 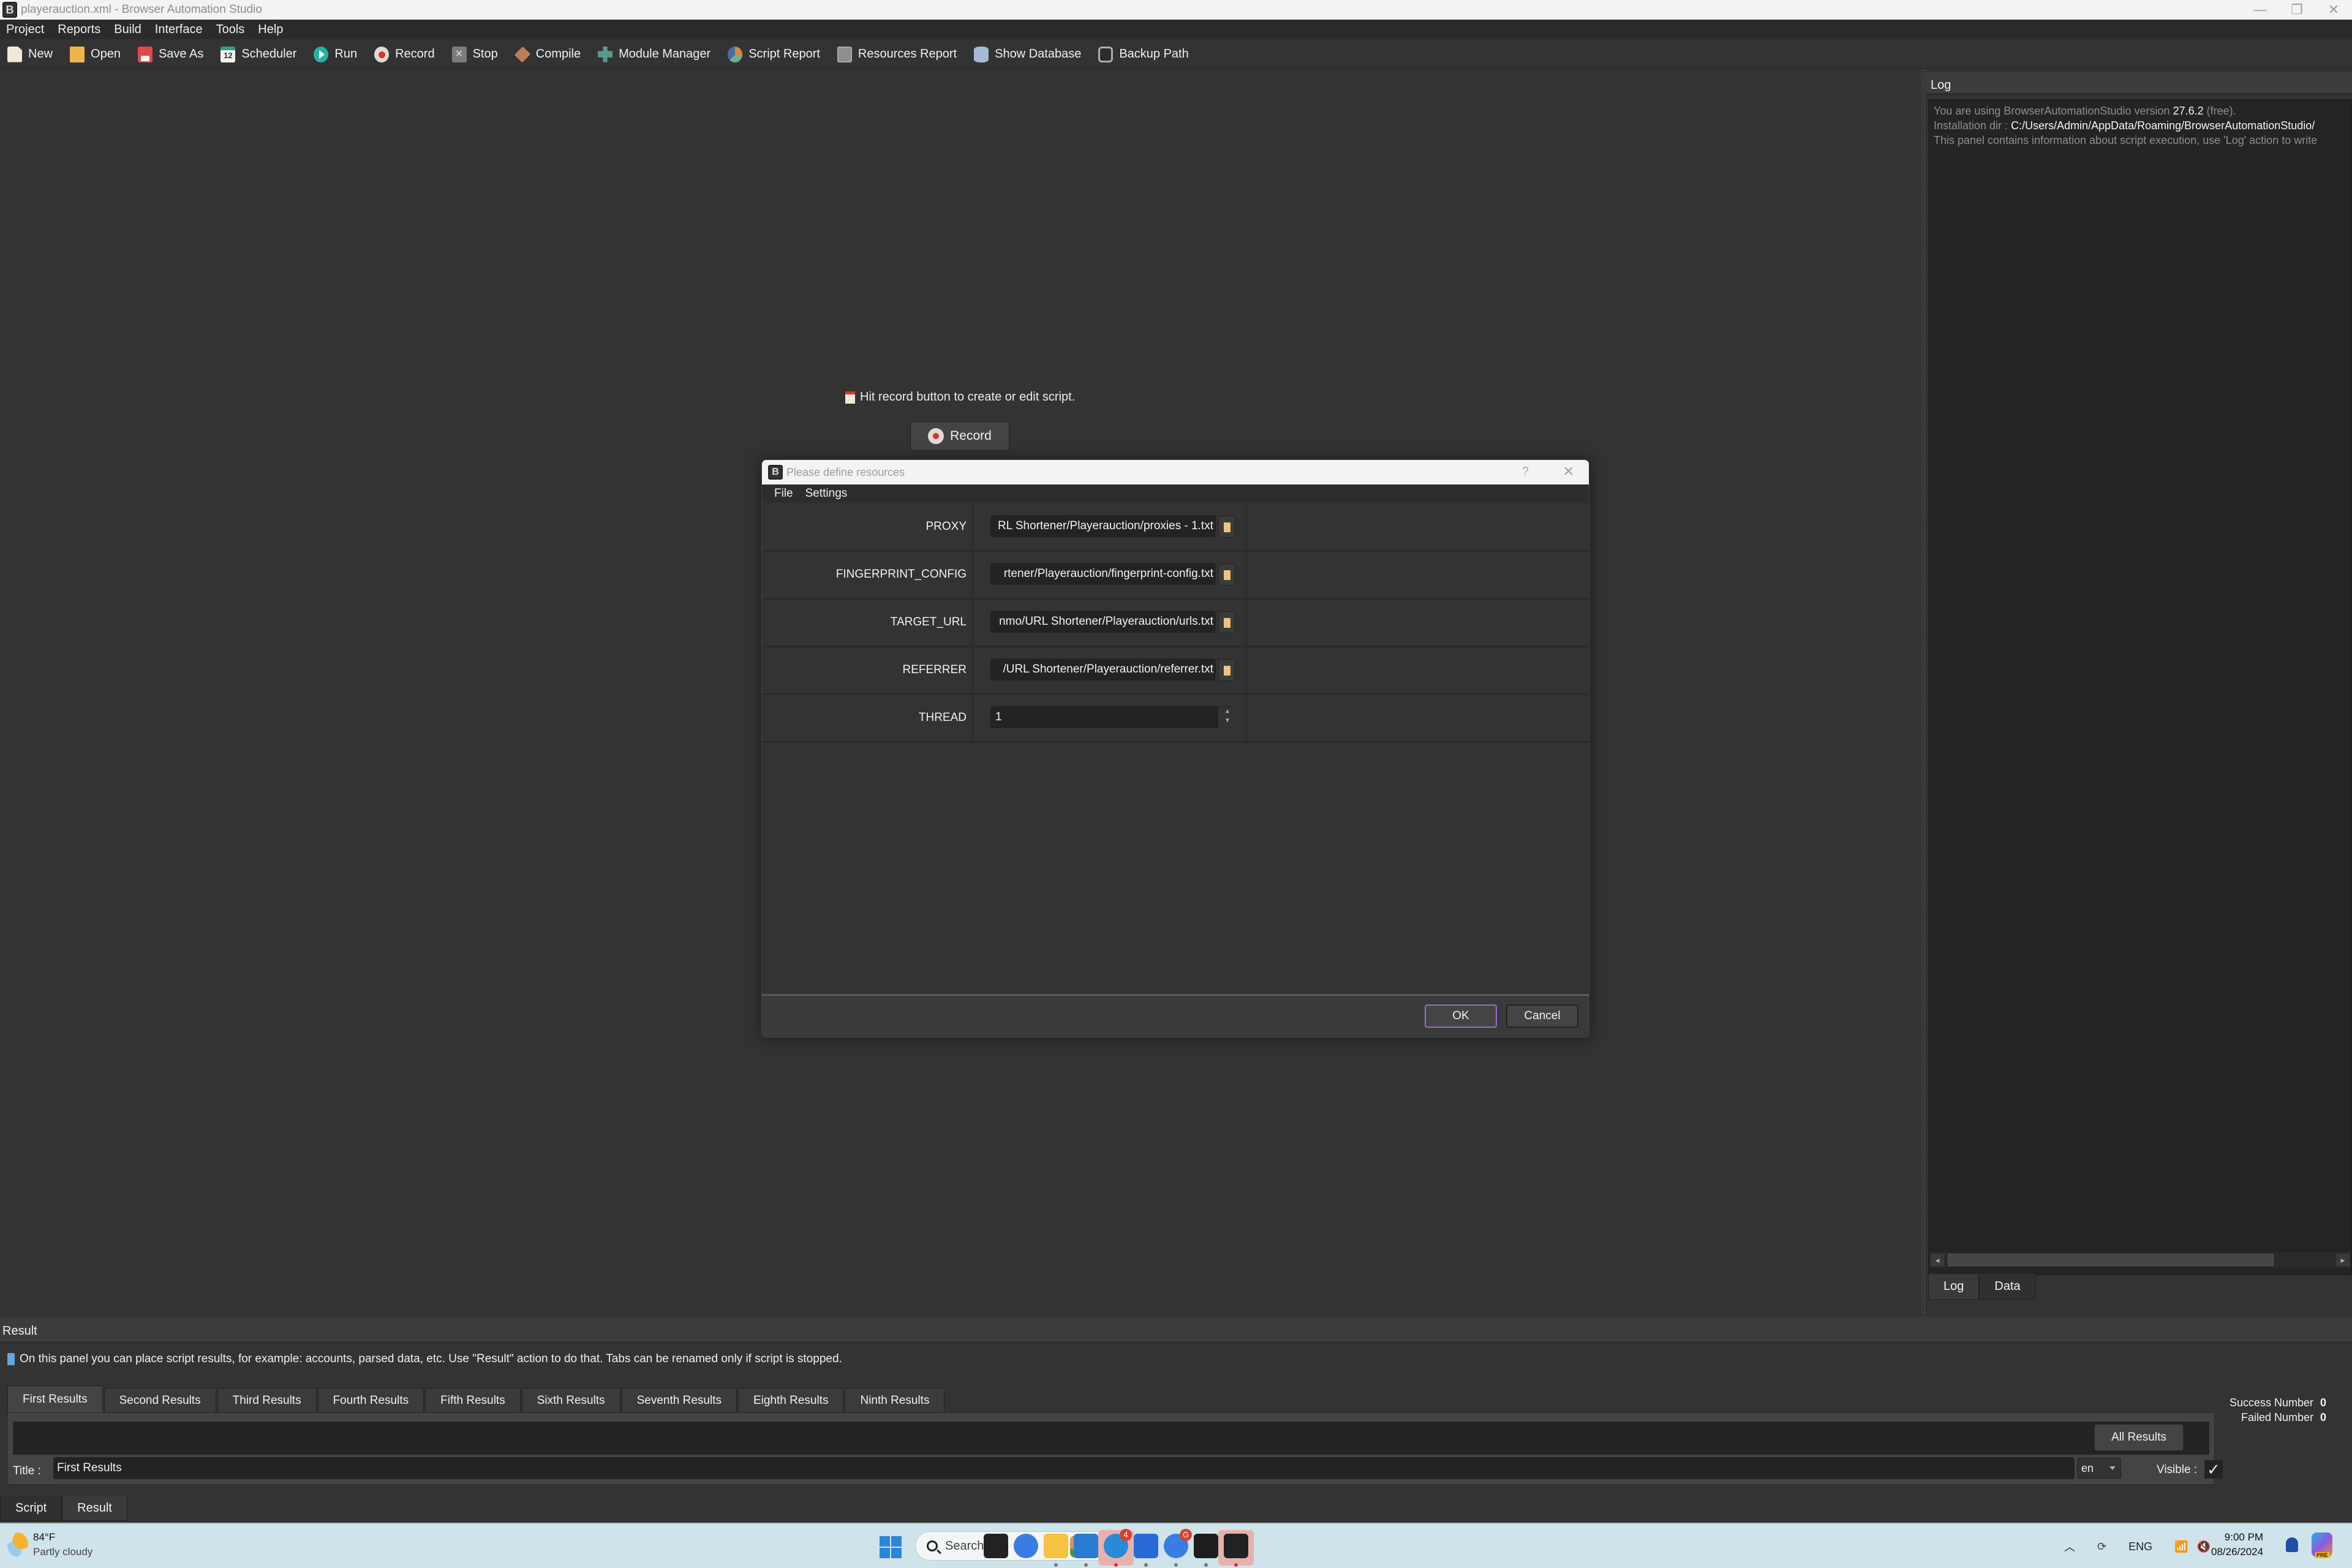 I want to click on record-button: Record, so click(x=960, y=436).